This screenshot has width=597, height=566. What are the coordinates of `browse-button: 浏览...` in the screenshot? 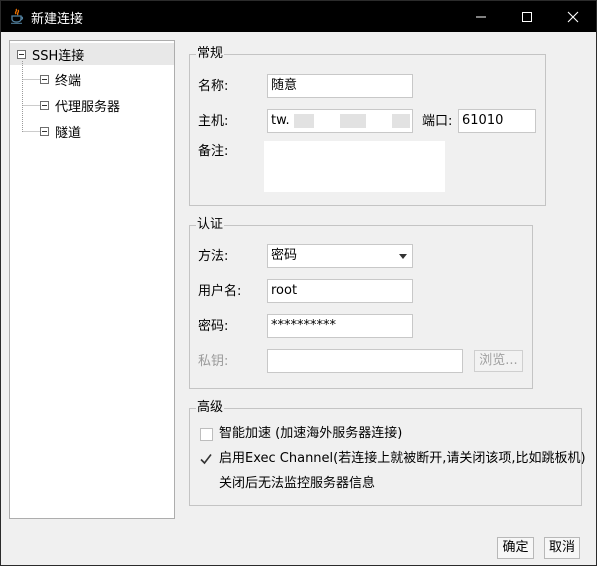 It's located at (498, 361).